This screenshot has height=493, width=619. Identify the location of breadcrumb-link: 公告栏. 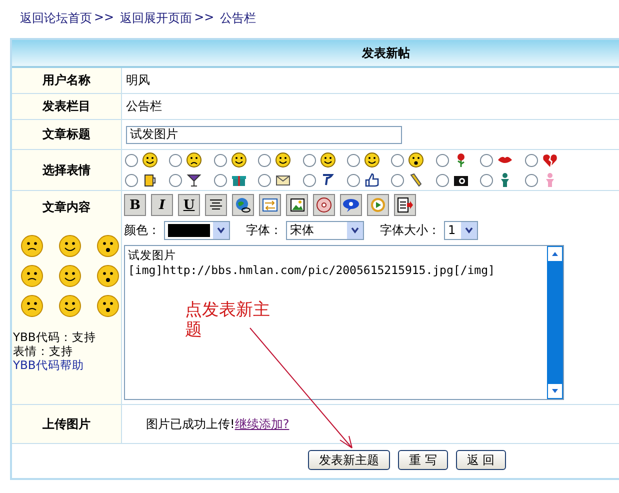
(238, 20).